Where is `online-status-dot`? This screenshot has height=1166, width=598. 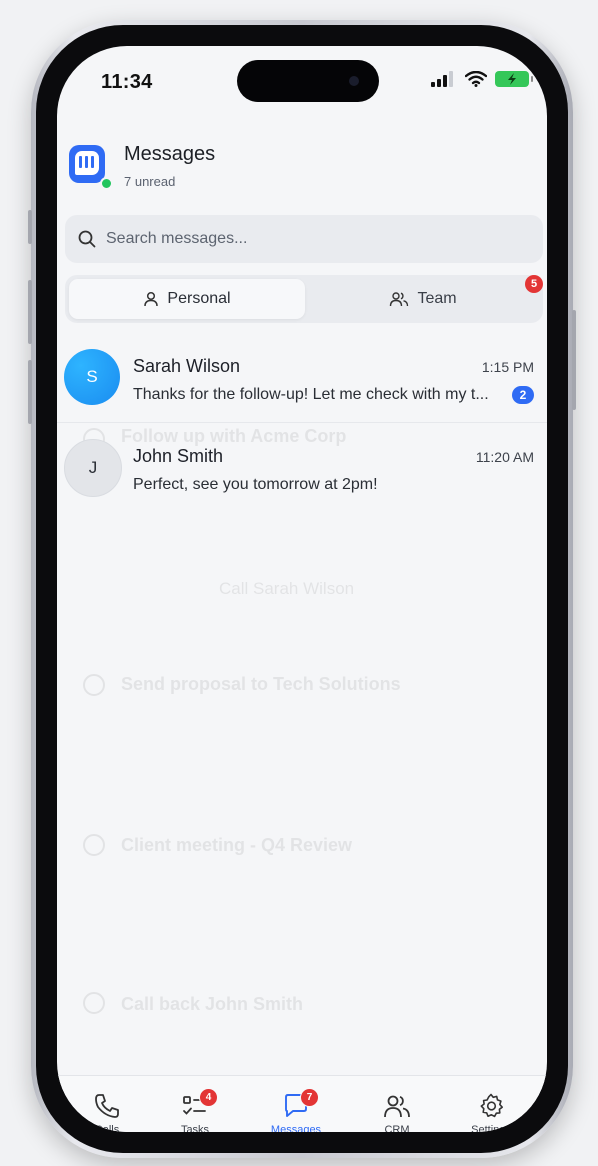
online-status-dot is located at coordinates (106, 183).